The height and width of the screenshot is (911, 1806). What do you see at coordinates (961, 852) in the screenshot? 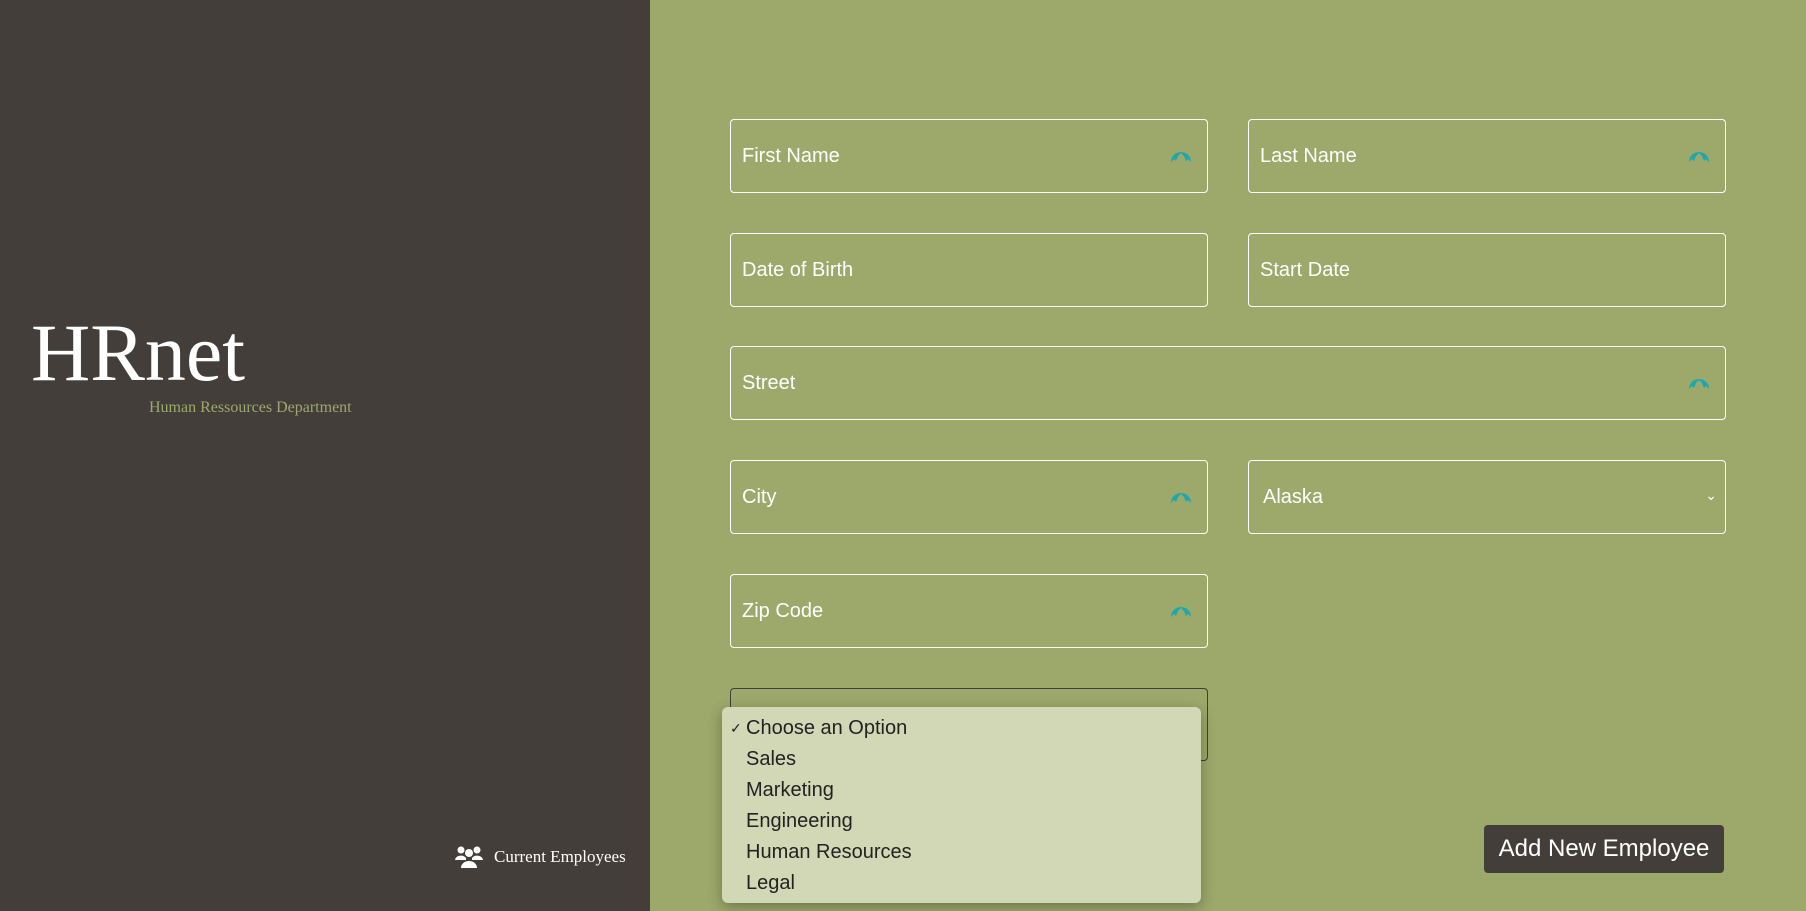
I see `department-option: Human Resources` at bounding box center [961, 852].